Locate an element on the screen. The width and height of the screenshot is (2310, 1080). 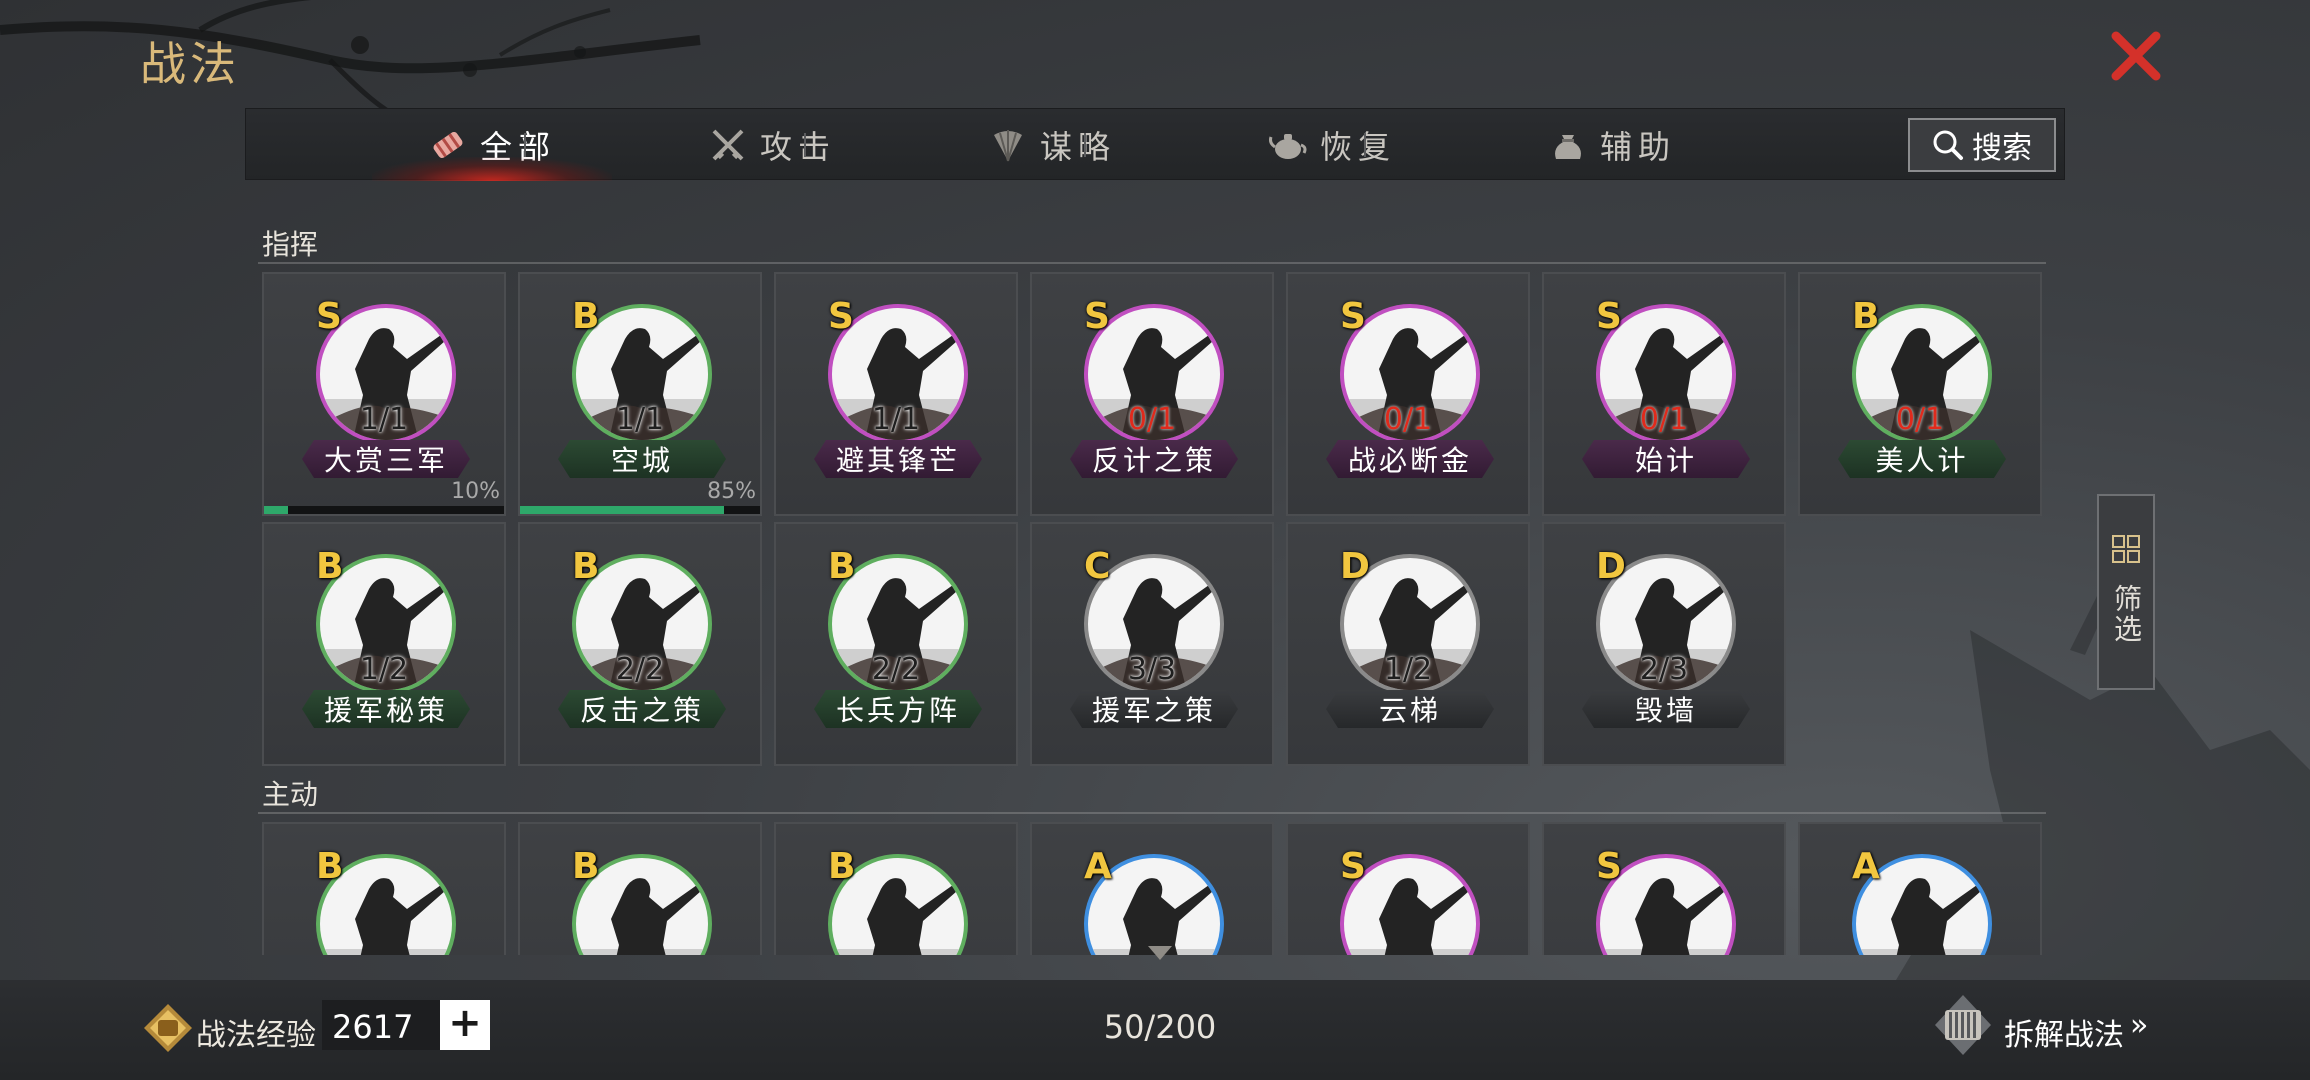
tactic-name: 避其锋芒 is located at coordinates (898, 459).